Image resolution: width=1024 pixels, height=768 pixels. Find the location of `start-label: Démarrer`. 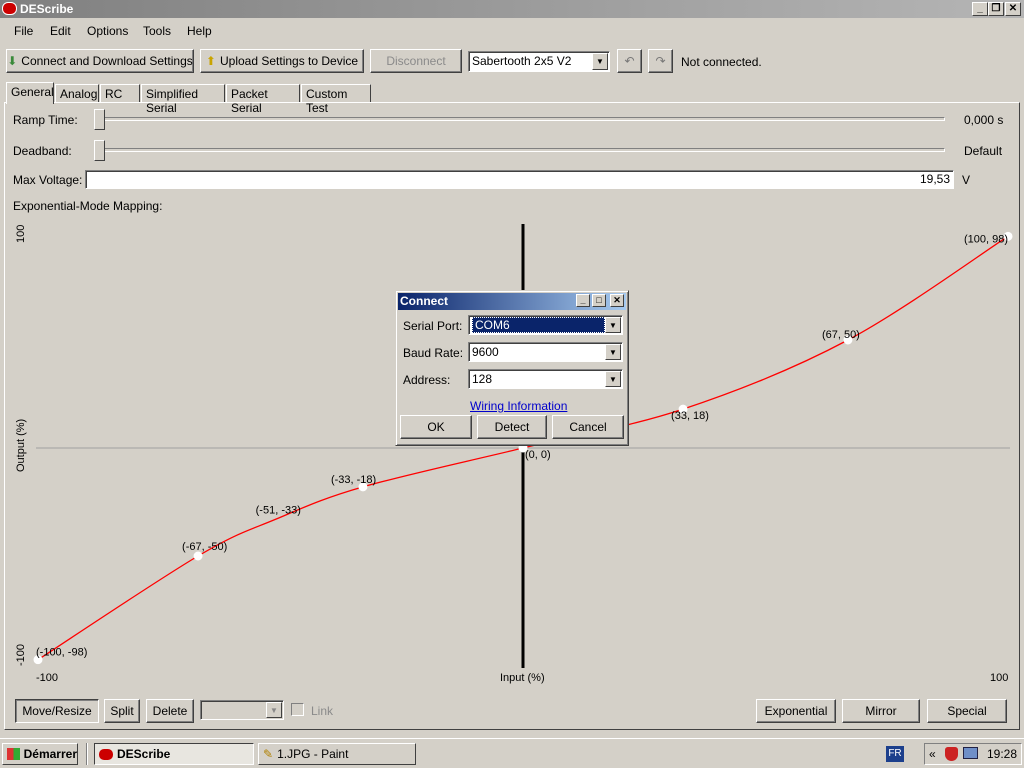

start-label: Démarrer is located at coordinates (50, 754).